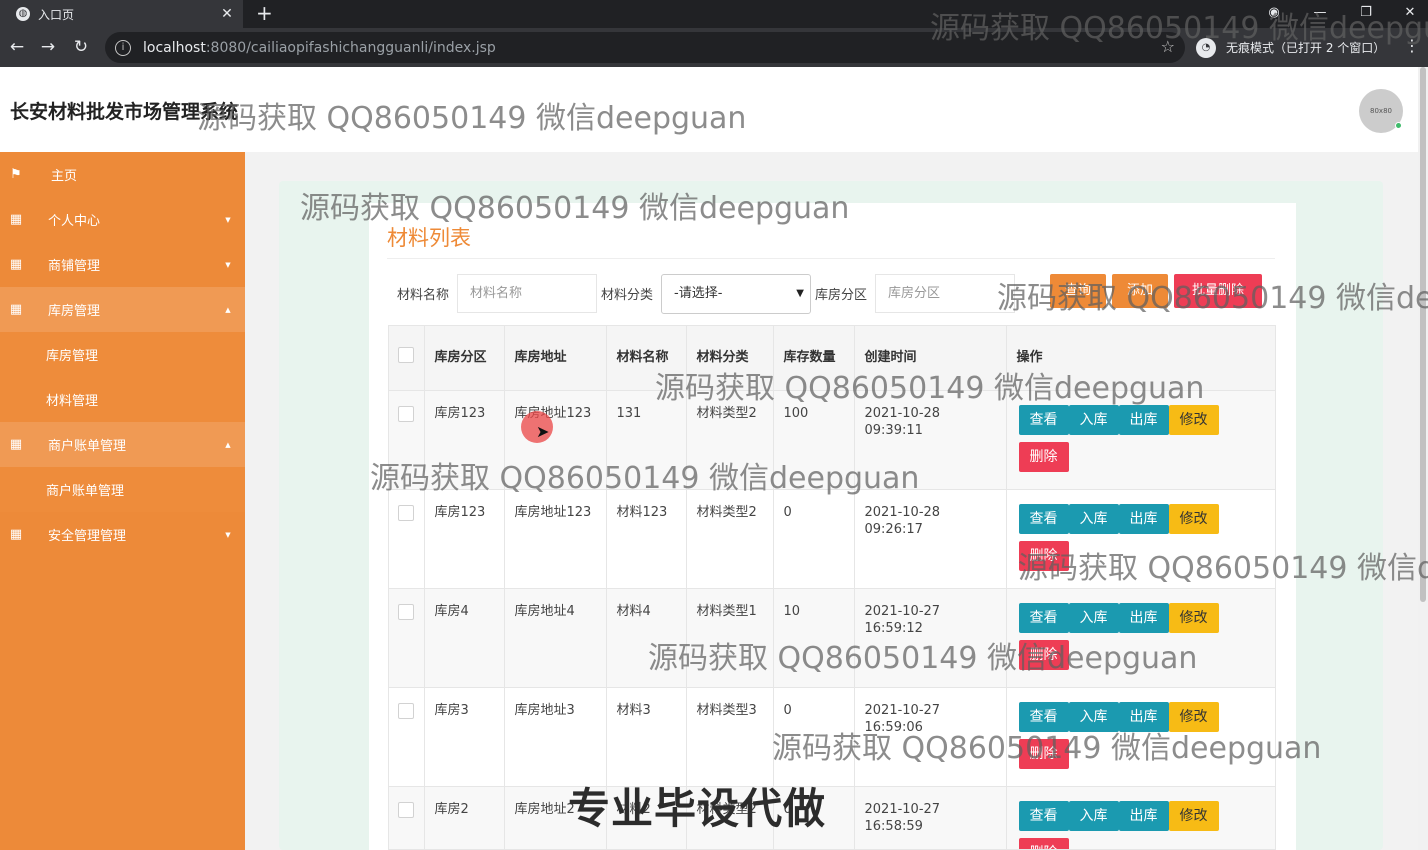 Image resolution: width=1428 pixels, height=850 pixels. Describe the element at coordinates (464, 817) in the screenshot. I see `zone-cell: 库房2` at that location.